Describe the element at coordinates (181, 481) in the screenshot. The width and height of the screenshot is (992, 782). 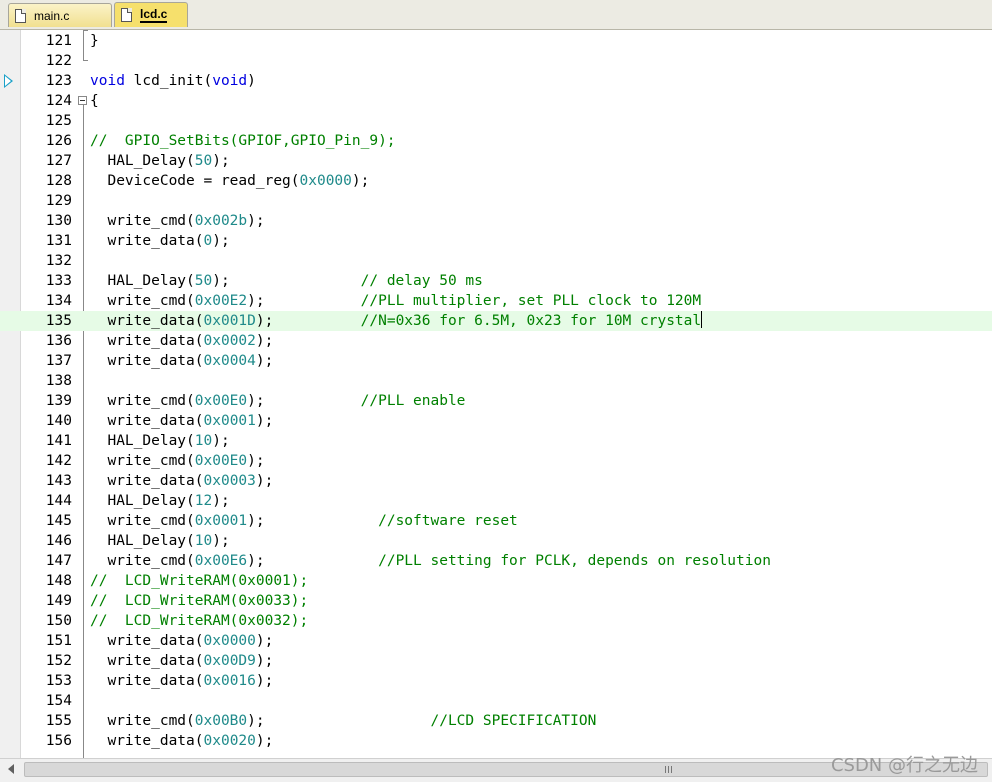
I see `code-text: write_data(0x0003);` at that location.